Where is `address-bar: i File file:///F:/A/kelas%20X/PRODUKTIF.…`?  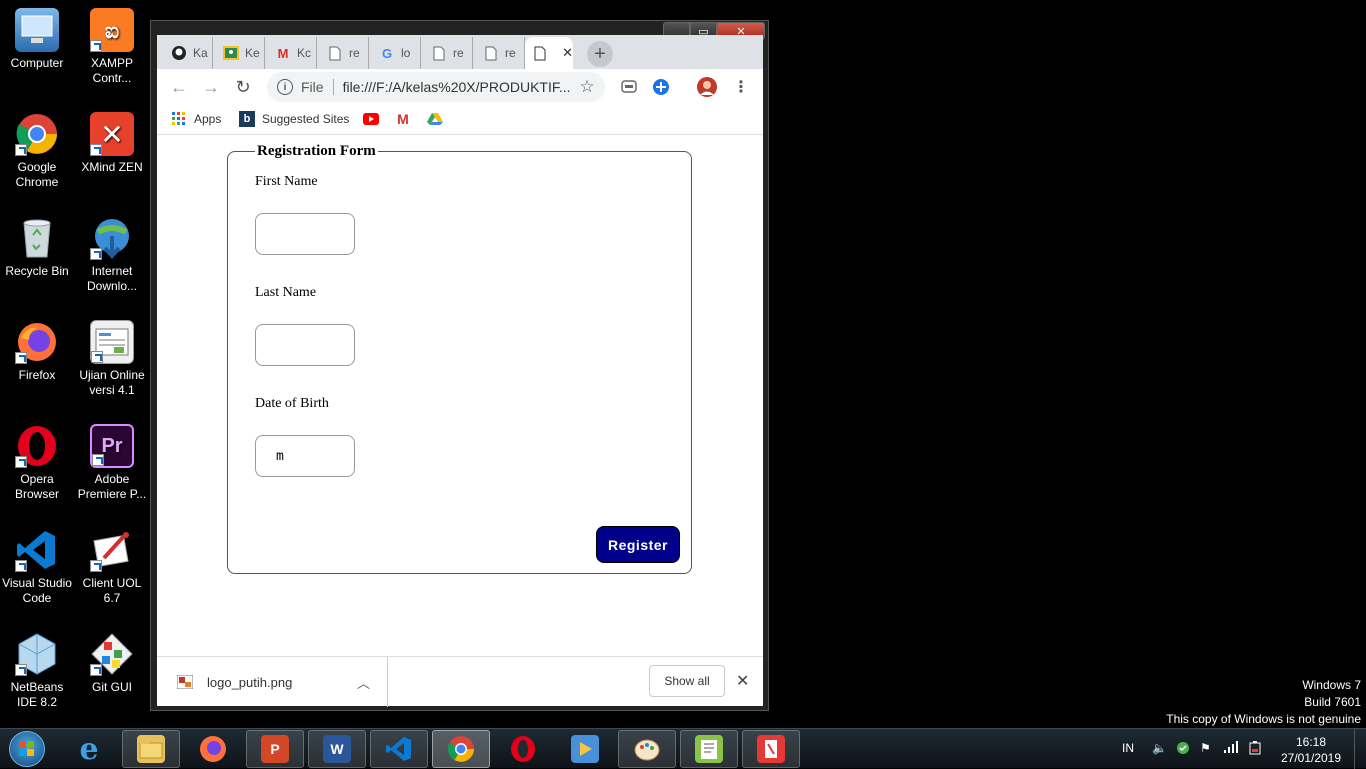 address-bar: i File file:///F:/A/kelas%20X/PRODUKTIF.… is located at coordinates (436, 87).